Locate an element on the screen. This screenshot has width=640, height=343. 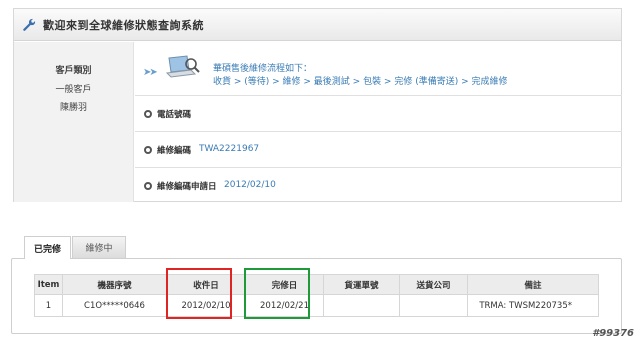
customer-name: 陳勝羽 is located at coordinates (73, 108).